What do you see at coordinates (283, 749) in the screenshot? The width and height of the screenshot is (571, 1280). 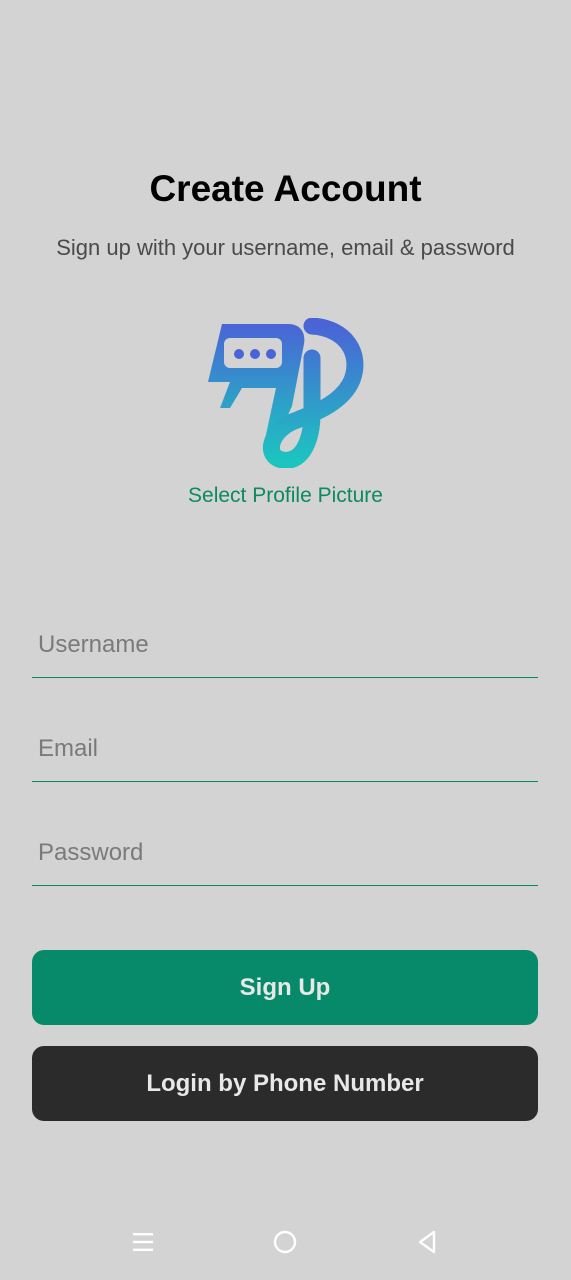 I see `email-input` at bounding box center [283, 749].